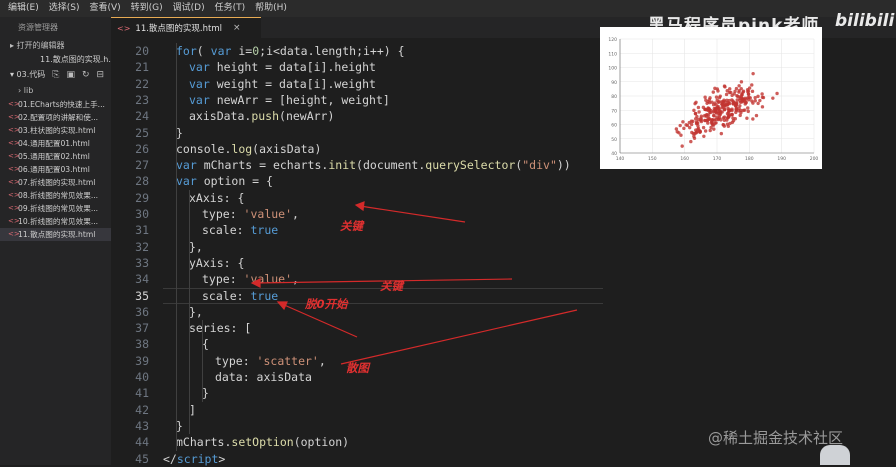  Describe the element at coordinates (255, 283) in the screenshot. I see `arrow-head-yaxis-type` at that location.